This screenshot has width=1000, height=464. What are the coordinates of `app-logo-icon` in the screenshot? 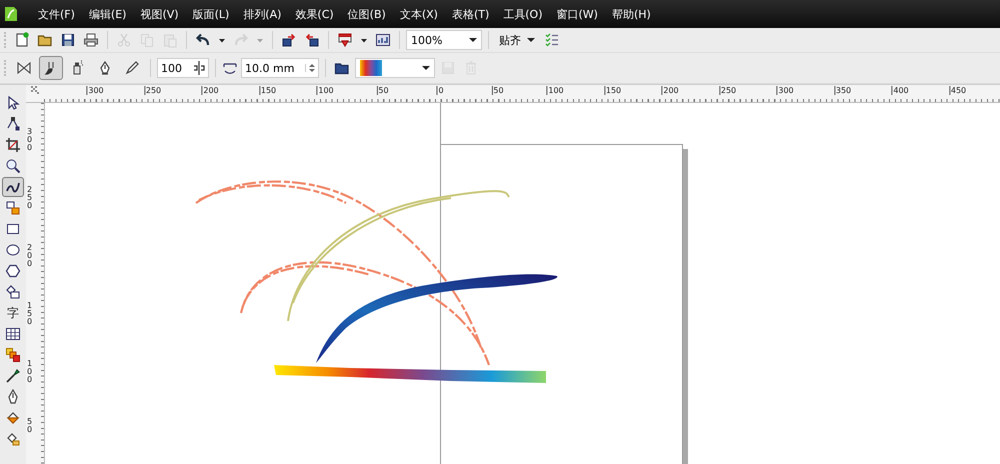 It's located at (11, 14).